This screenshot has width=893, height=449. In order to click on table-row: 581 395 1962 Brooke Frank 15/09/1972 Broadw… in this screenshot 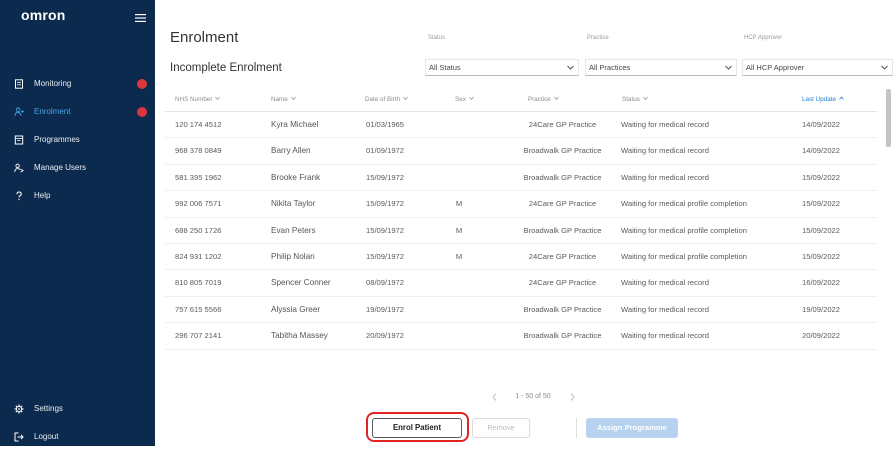, I will do `click(521, 178)`.